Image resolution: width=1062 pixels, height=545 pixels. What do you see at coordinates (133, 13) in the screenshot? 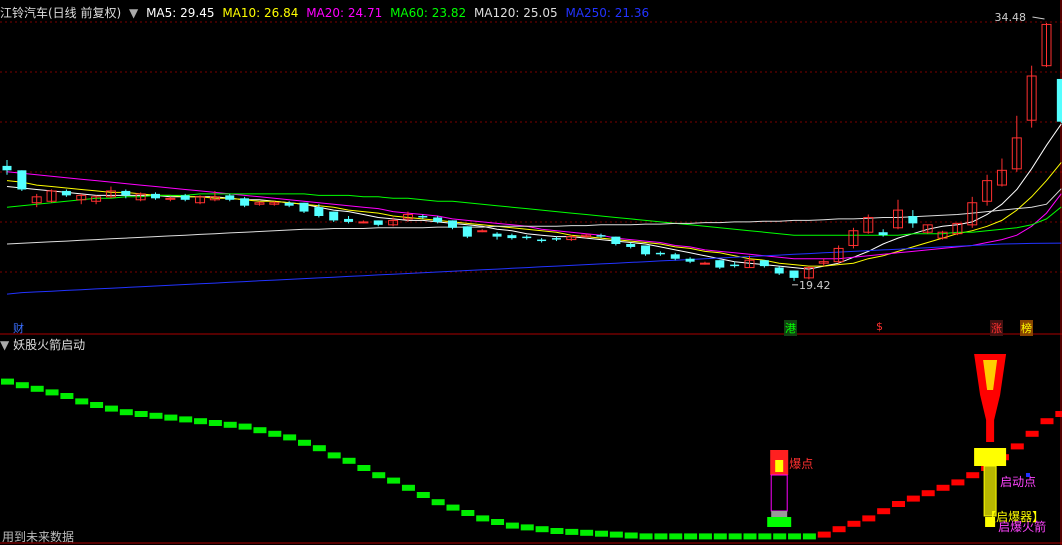
I see `settings-dropdown-icon: ▼` at bounding box center [133, 13].